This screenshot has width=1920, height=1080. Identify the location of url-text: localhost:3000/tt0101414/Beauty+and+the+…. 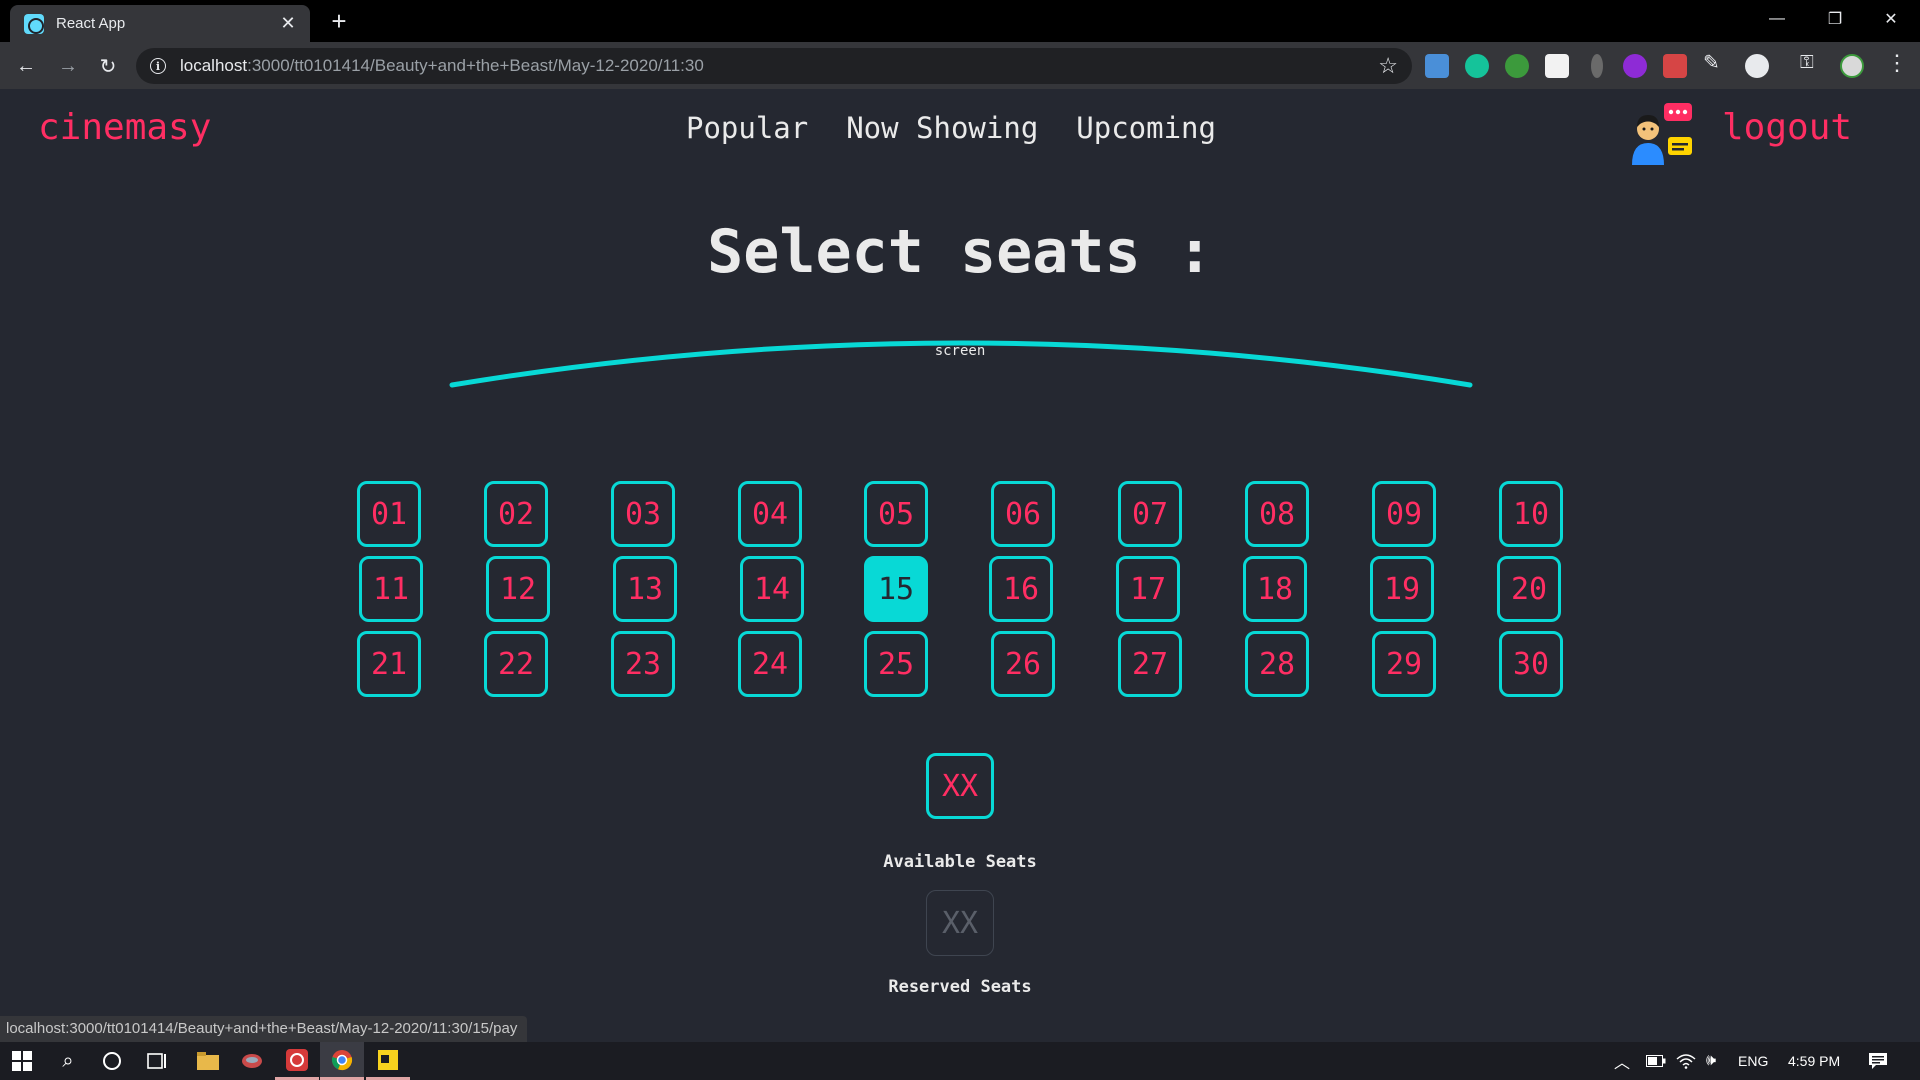
(442, 65).